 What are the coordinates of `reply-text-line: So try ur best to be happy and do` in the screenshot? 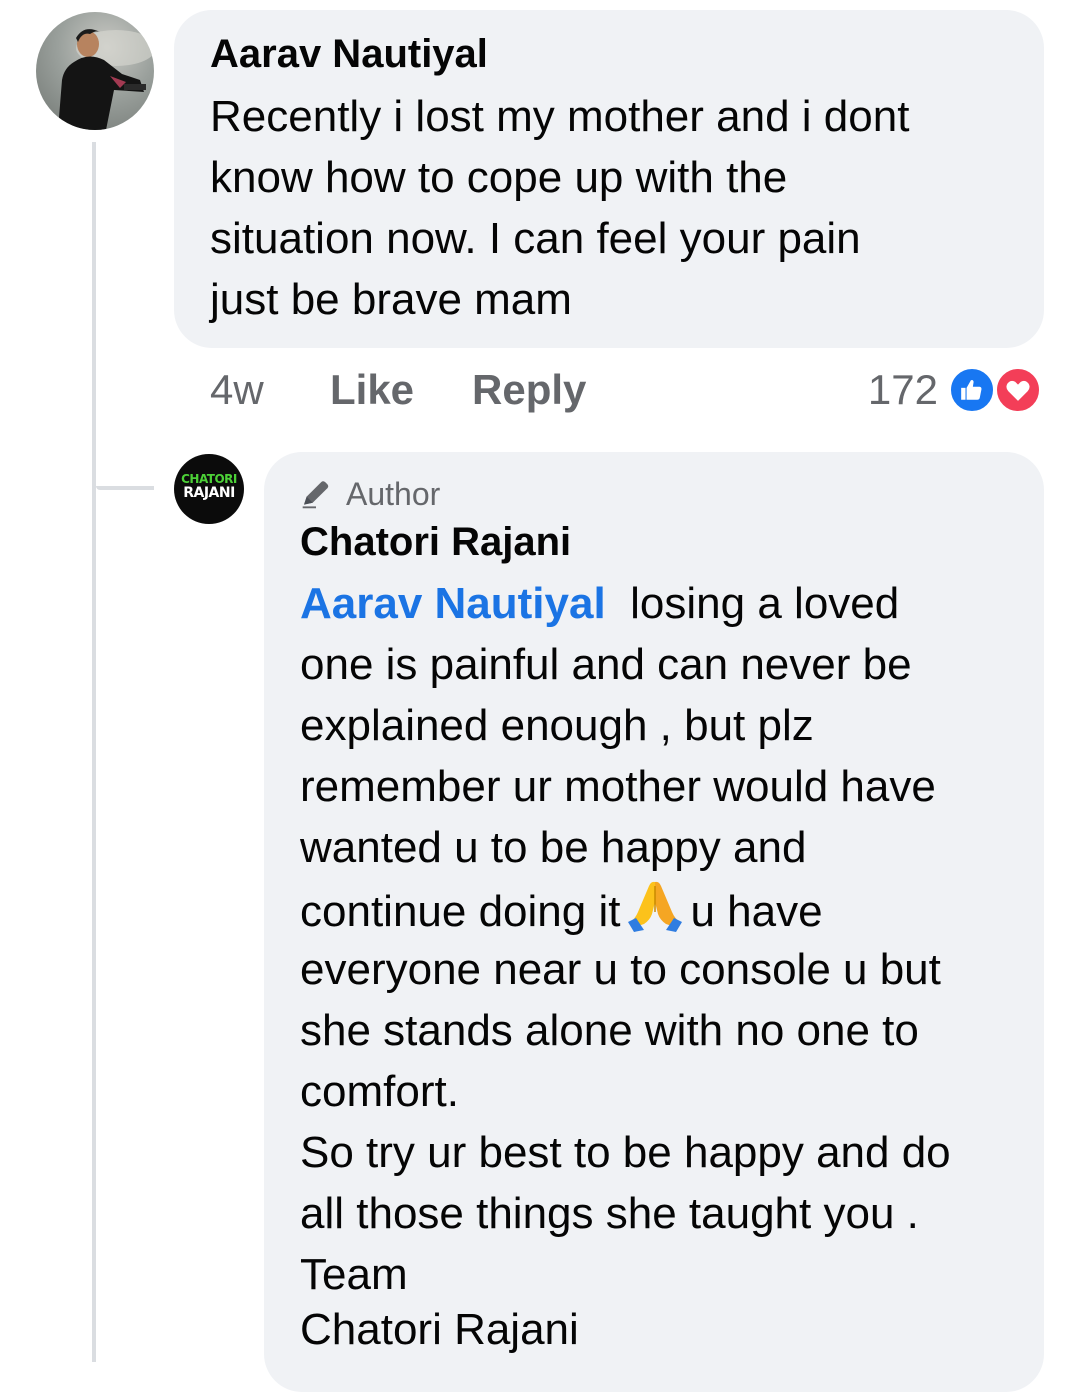 It's located at (625, 1152).